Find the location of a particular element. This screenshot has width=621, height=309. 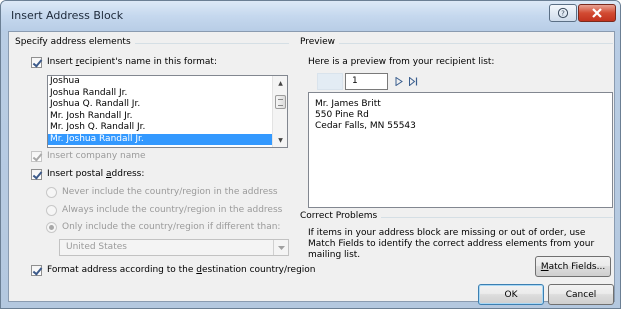

list-item: Mr. Joshua Randall Jr. is located at coordinates (167, 139).